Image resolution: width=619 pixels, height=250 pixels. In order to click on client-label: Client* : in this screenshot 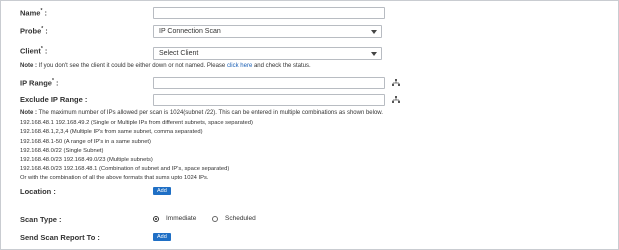, I will do `click(34, 51)`.